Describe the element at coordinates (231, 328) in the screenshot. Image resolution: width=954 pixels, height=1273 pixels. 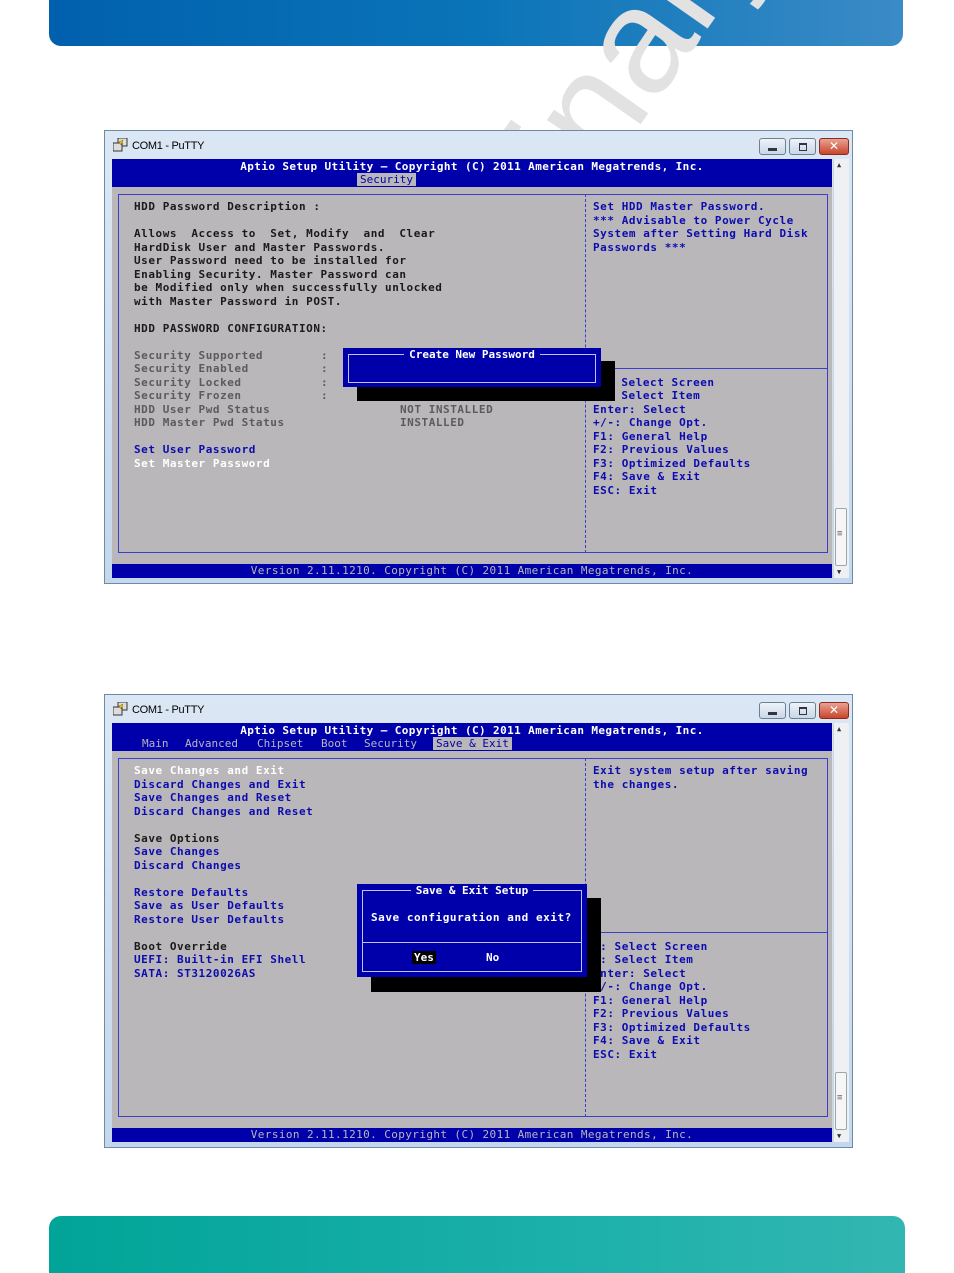
I see `config-title: HDD PASSWORD CONFIGURATION:` at that location.